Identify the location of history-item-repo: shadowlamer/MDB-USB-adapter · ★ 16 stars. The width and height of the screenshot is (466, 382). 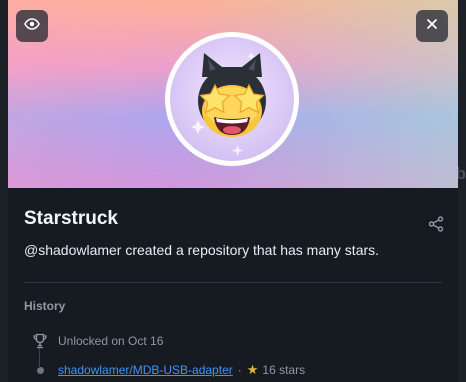
(237, 370).